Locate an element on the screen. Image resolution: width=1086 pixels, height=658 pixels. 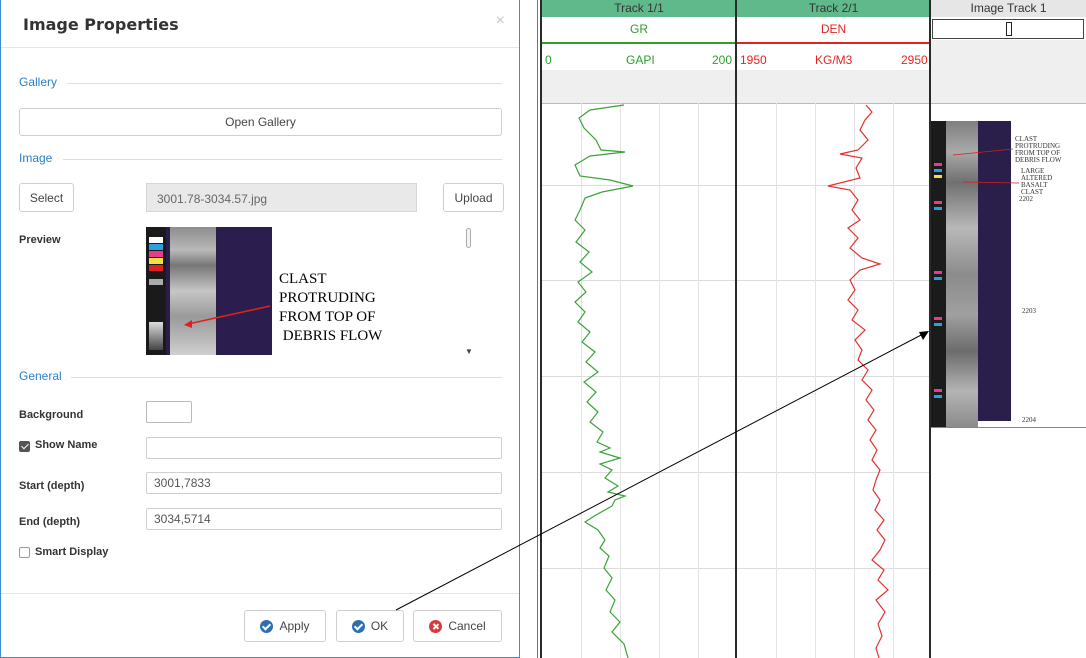
apply-label: Apply is located at coordinates (294, 626).